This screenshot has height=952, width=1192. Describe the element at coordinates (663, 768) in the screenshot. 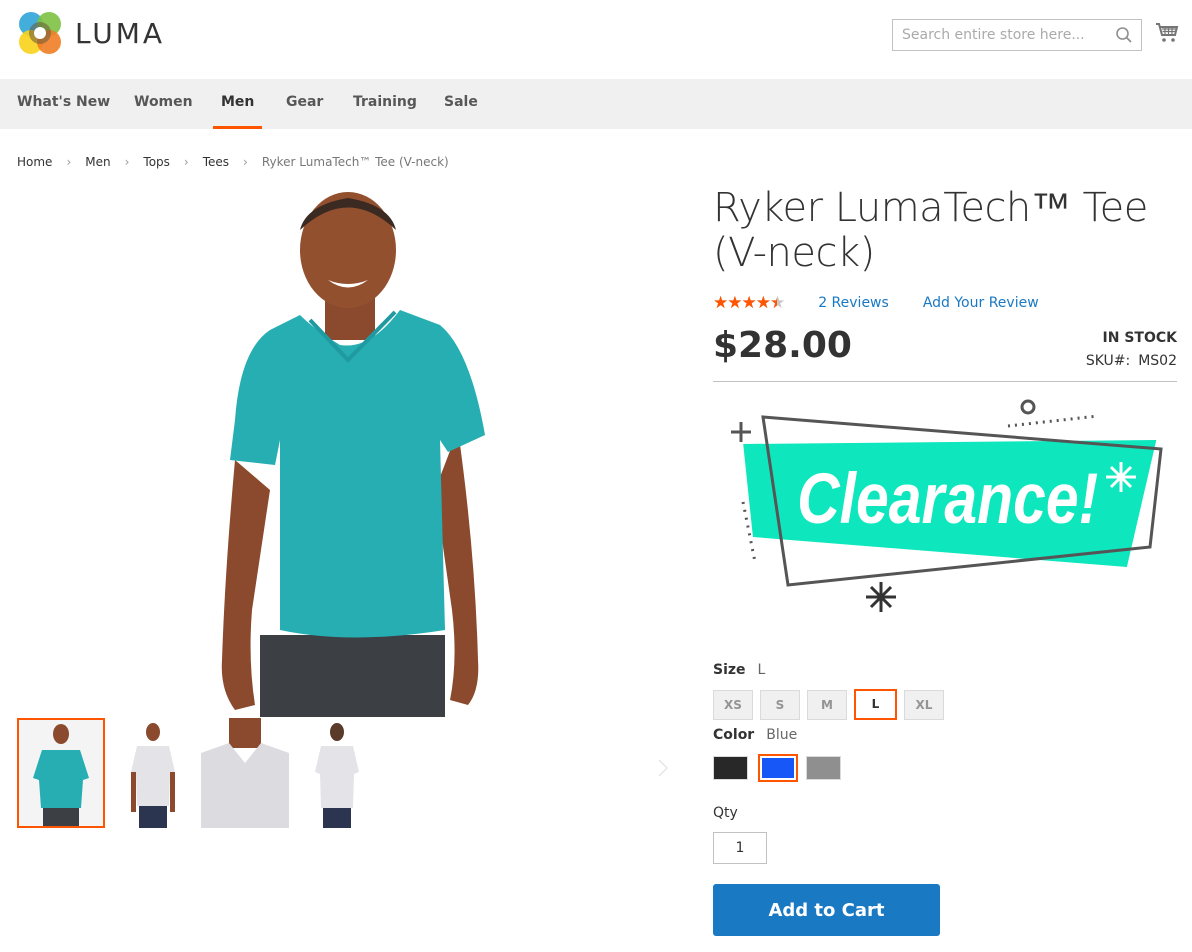

I see `gallery-next-arrow-icon` at that location.